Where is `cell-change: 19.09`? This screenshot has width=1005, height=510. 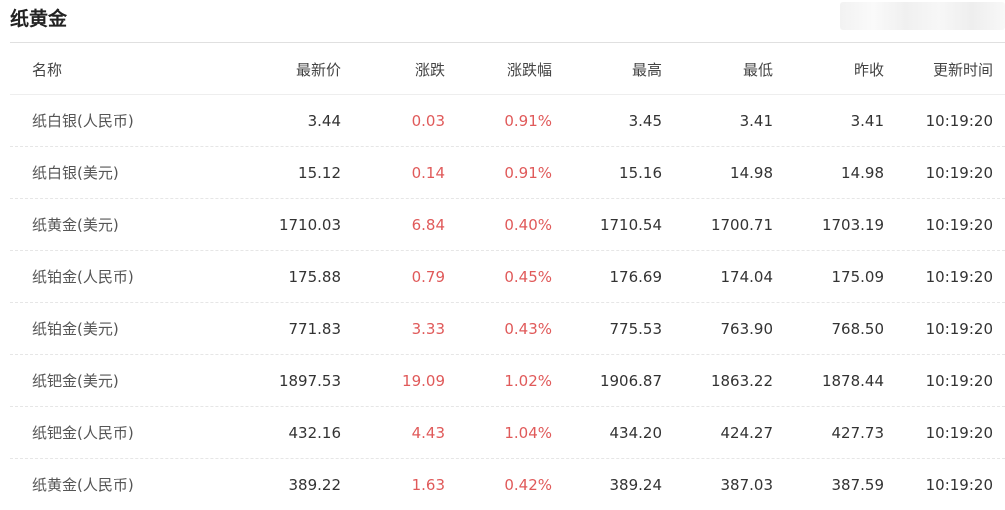 cell-change: 19.09 is located at coordinates (423, 380).